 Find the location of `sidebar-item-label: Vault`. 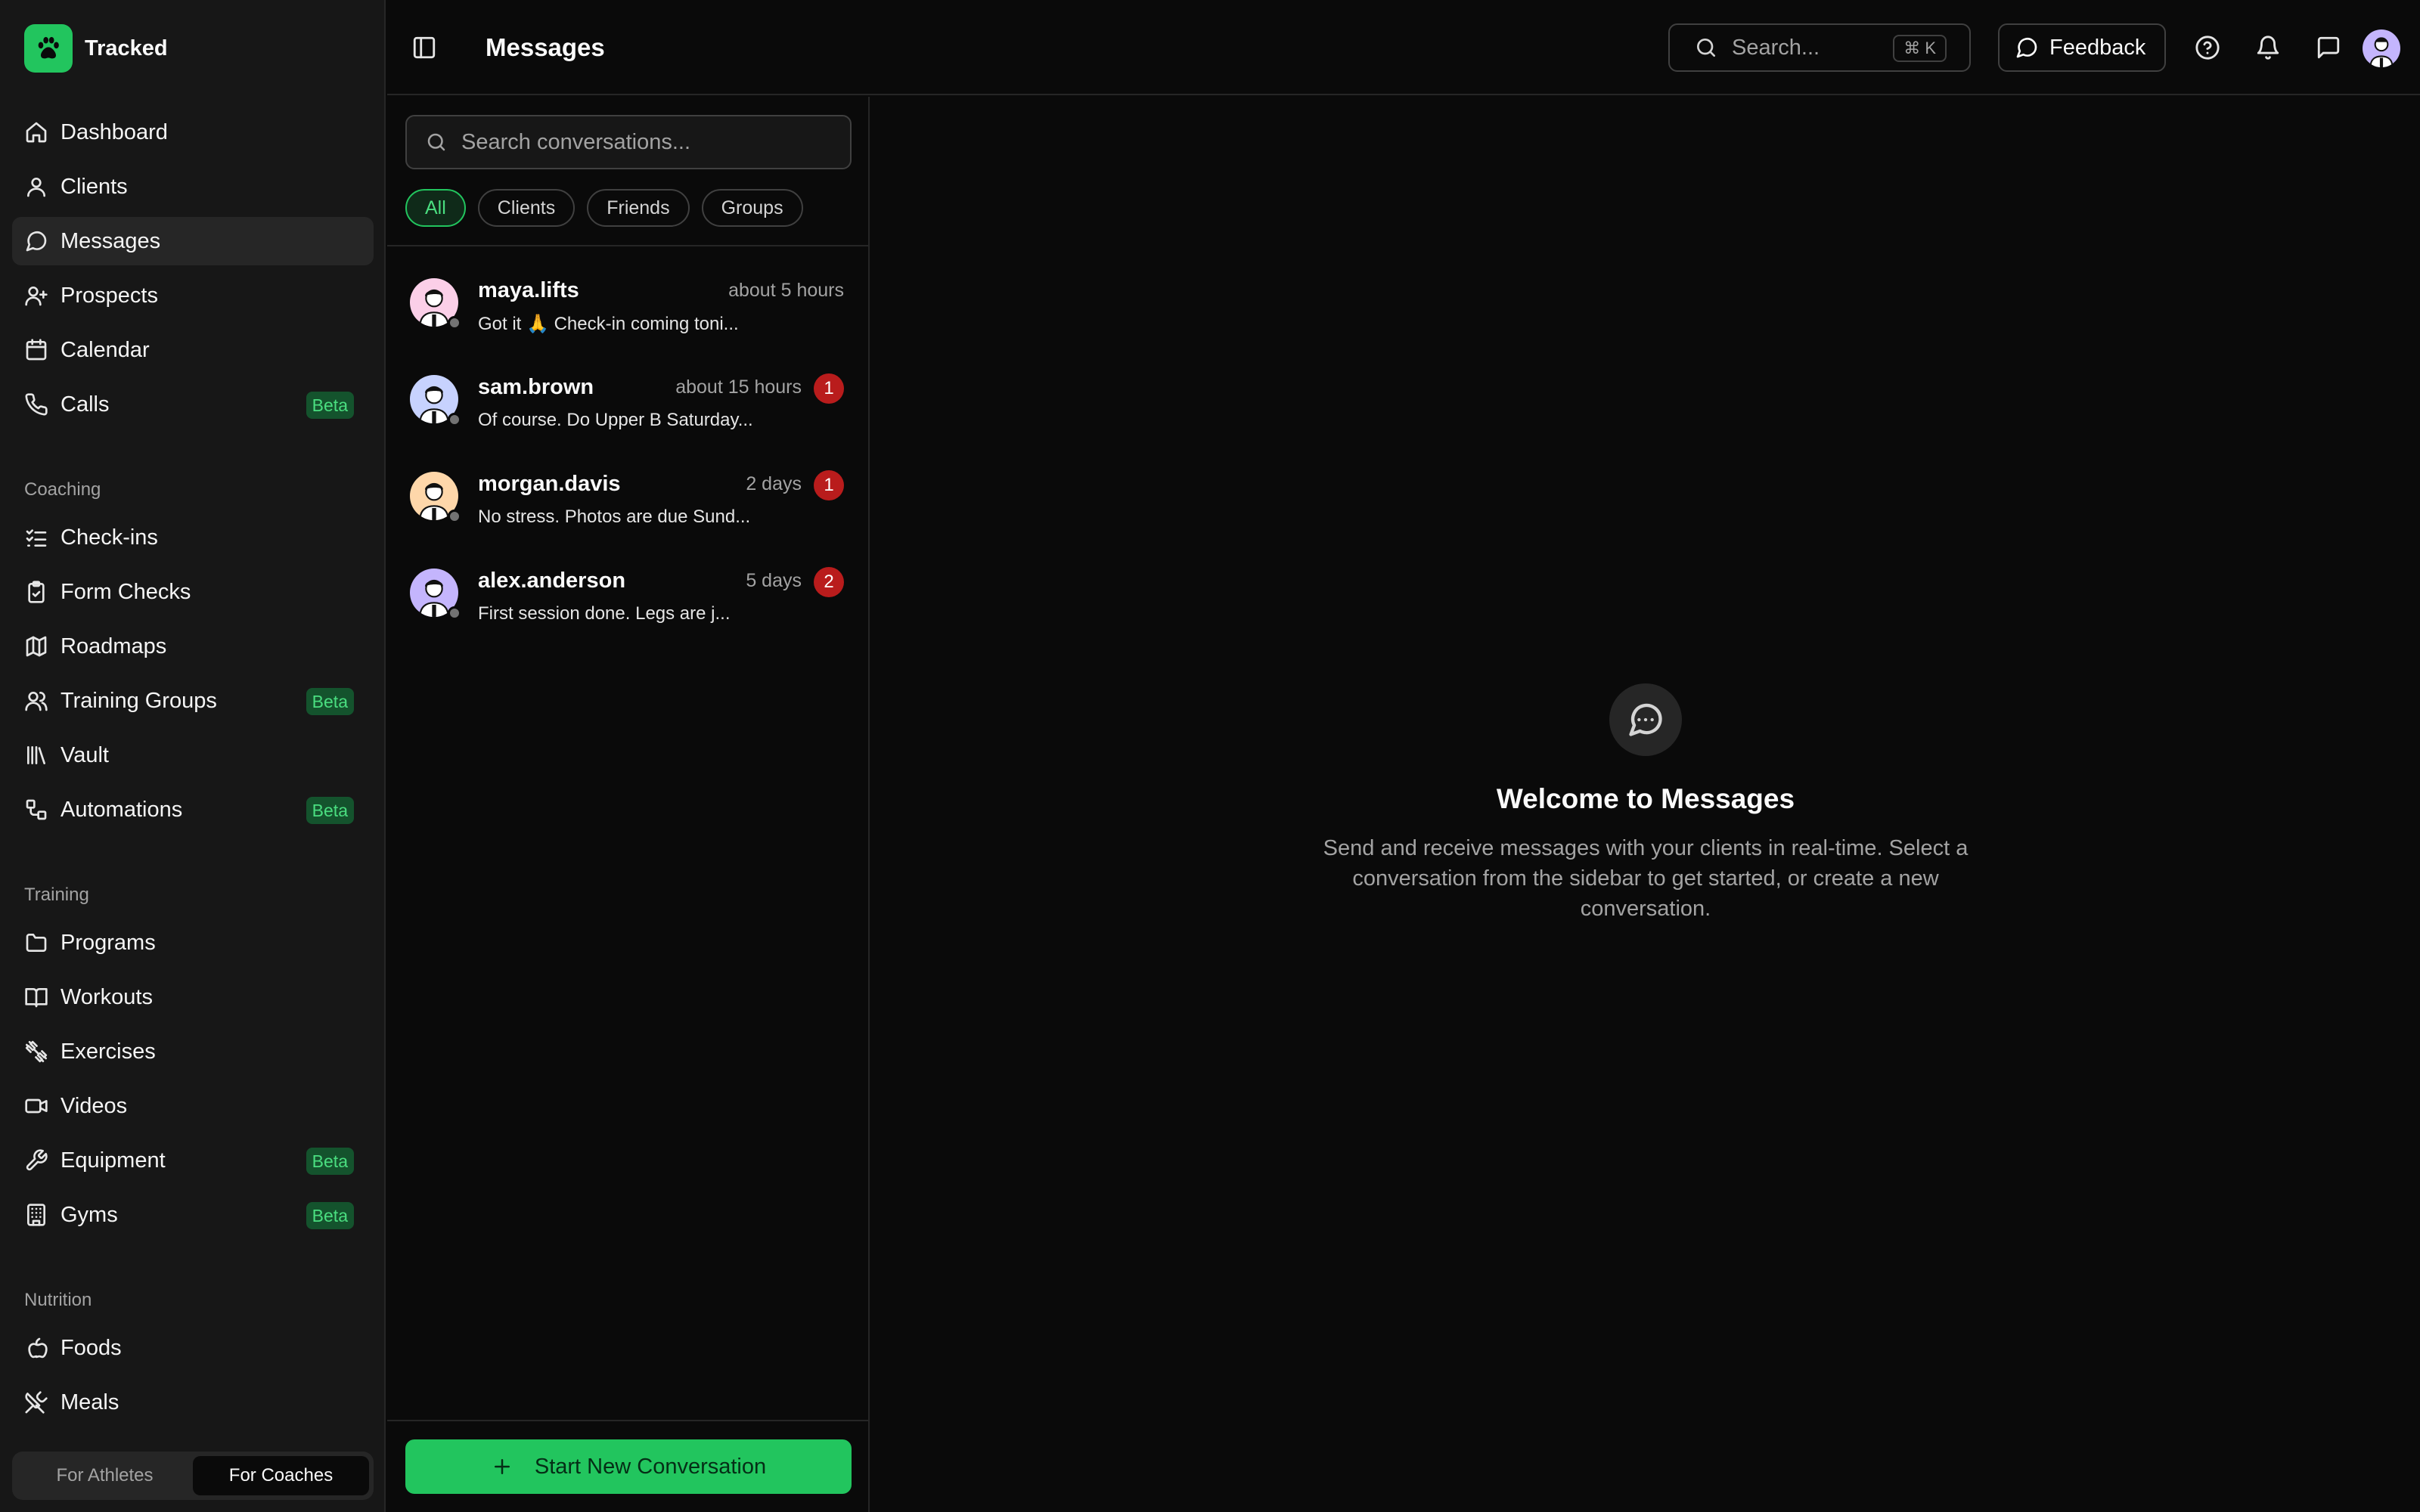

sidebar-item-label: Vault is located at coordinates (84, 754).